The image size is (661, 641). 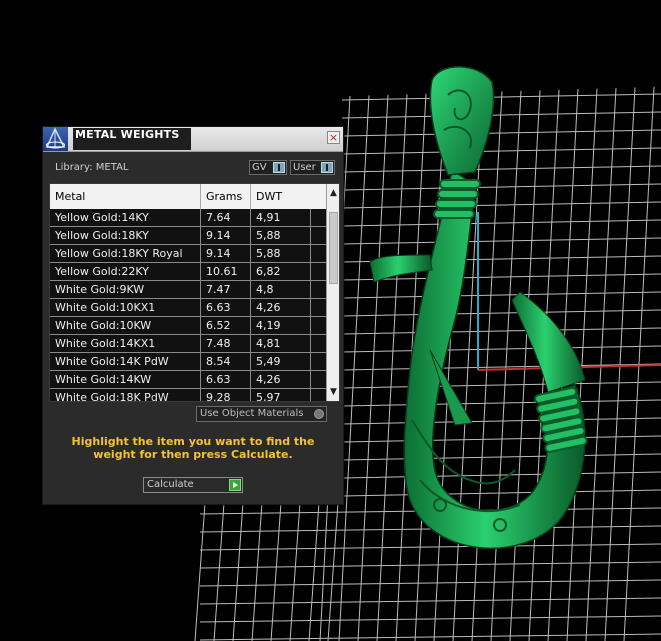 I want to click on user-toggle-label: User, so click(x=304, y=167).